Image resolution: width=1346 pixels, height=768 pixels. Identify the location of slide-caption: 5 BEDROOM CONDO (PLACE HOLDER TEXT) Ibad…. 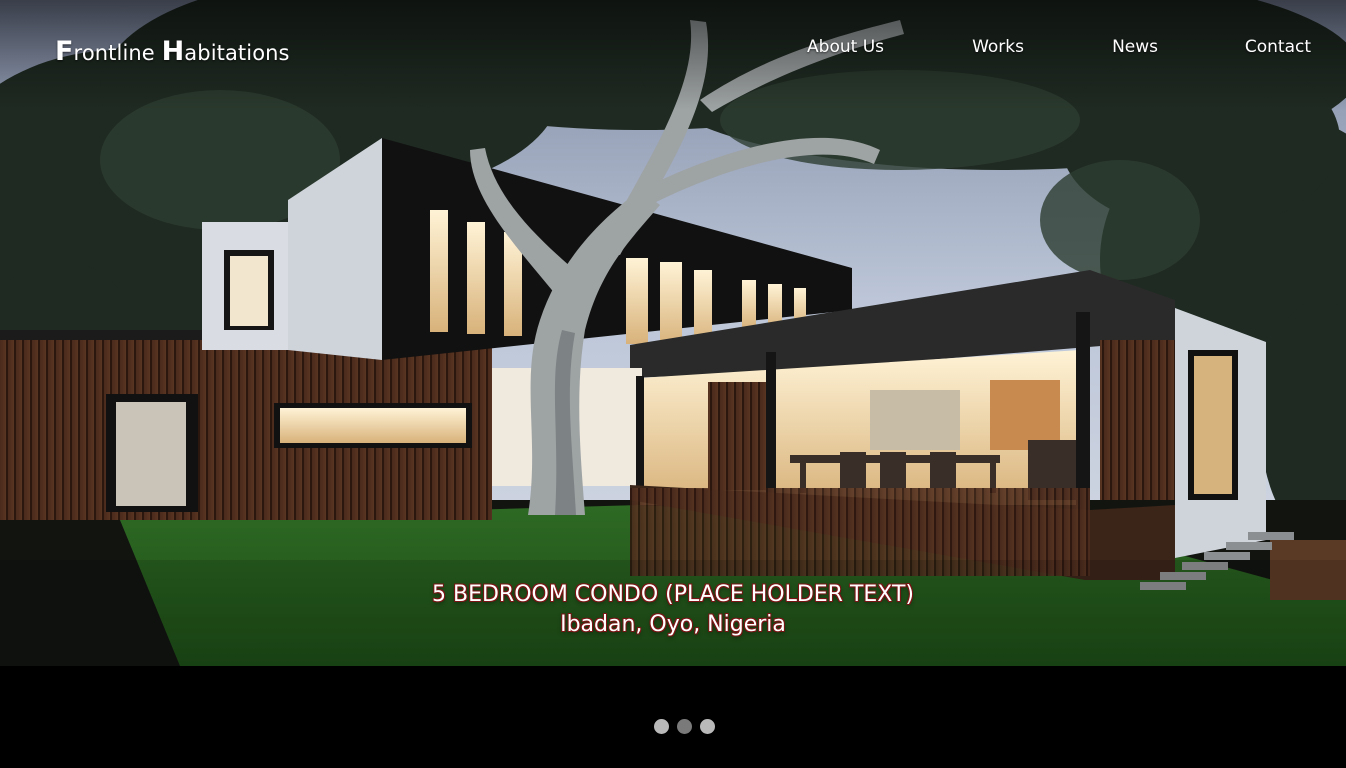
(673, 610).